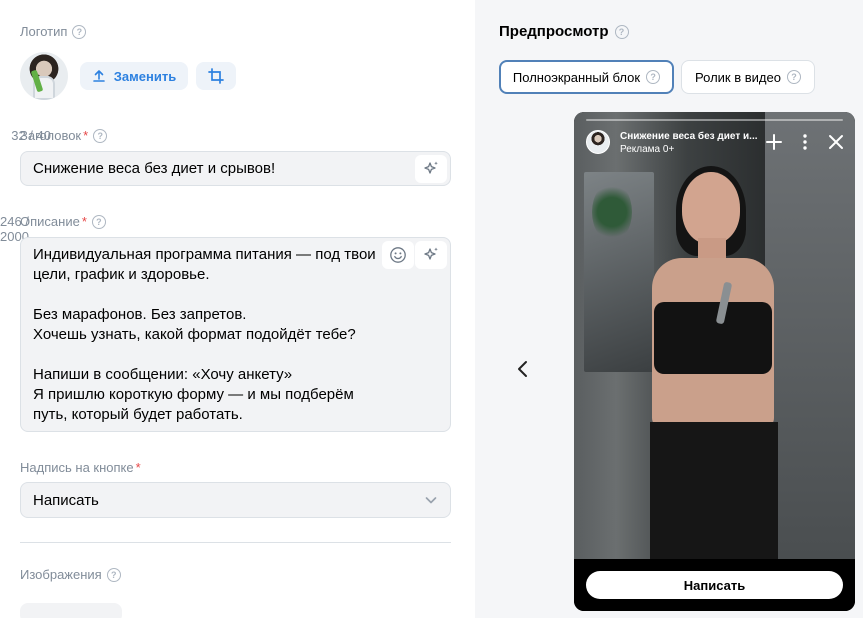 Image resolution: width=863 pixels, height=618 pixels. I want to click on chevron-down-icon, so click(431, 500).